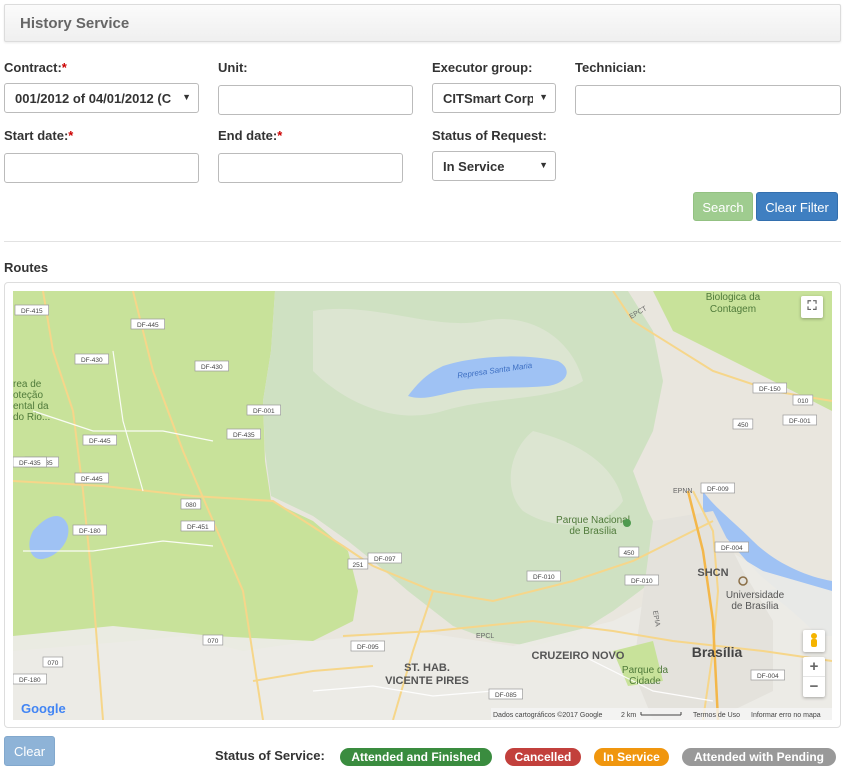  What do you see at coordinates (755, 595) in the screenshot?
I see `map-place-unb-1: Universidade` at bounding box center [755, 595].